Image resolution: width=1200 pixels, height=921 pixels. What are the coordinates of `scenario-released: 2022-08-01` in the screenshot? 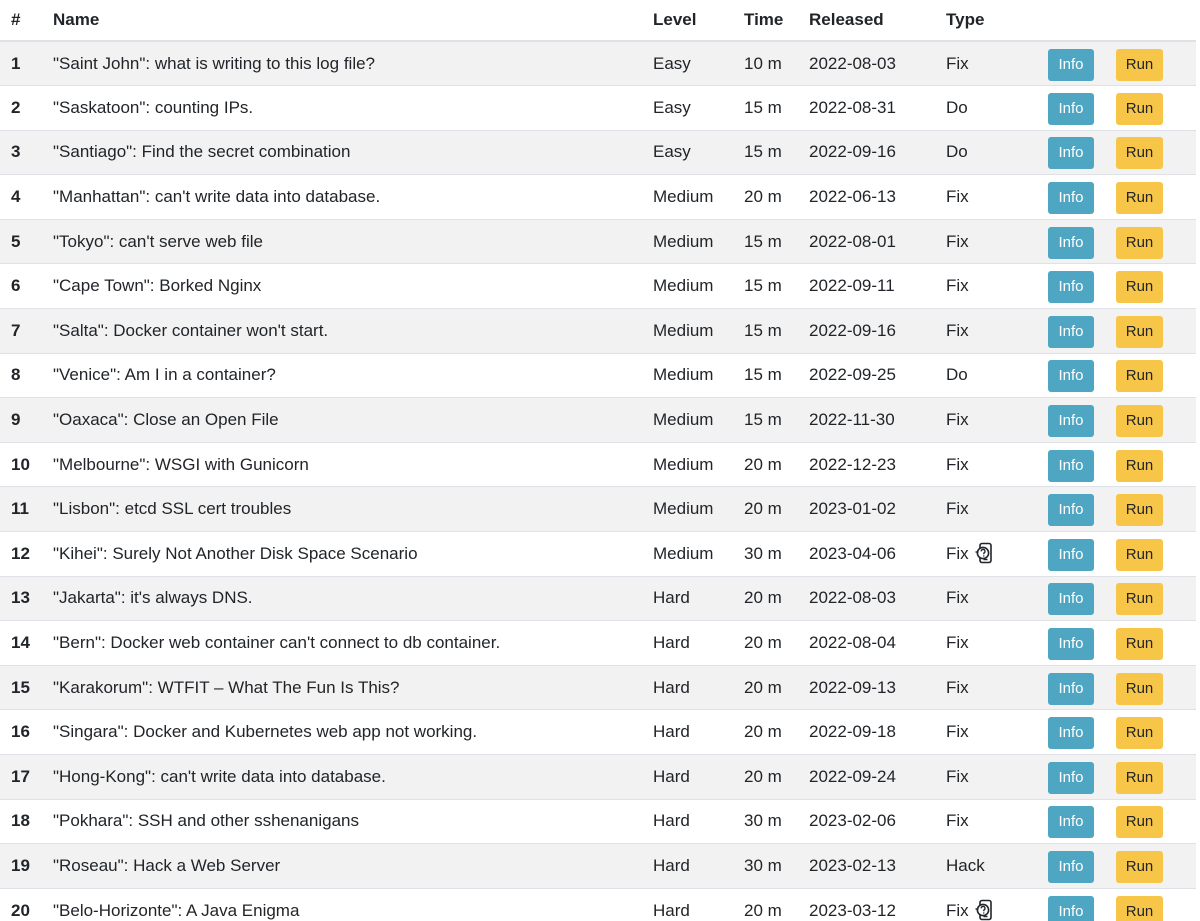 It's located at (866, 241).